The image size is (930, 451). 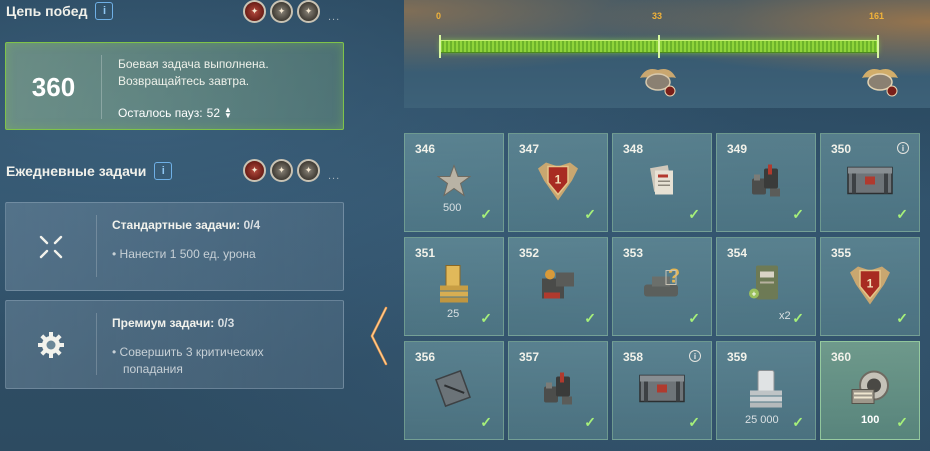 I want to click on directive-icon, so click(x=558, y=286).